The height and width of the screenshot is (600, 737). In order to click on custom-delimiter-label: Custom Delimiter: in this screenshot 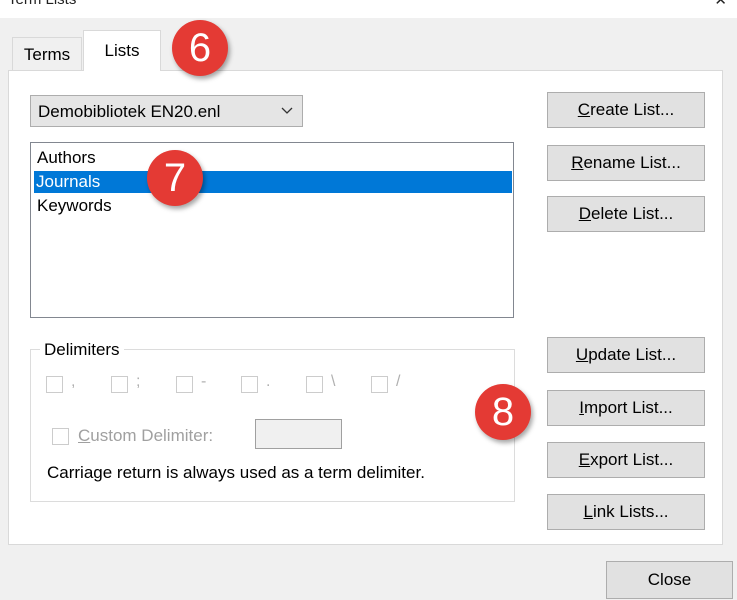, I will do `click(146, 435)`.